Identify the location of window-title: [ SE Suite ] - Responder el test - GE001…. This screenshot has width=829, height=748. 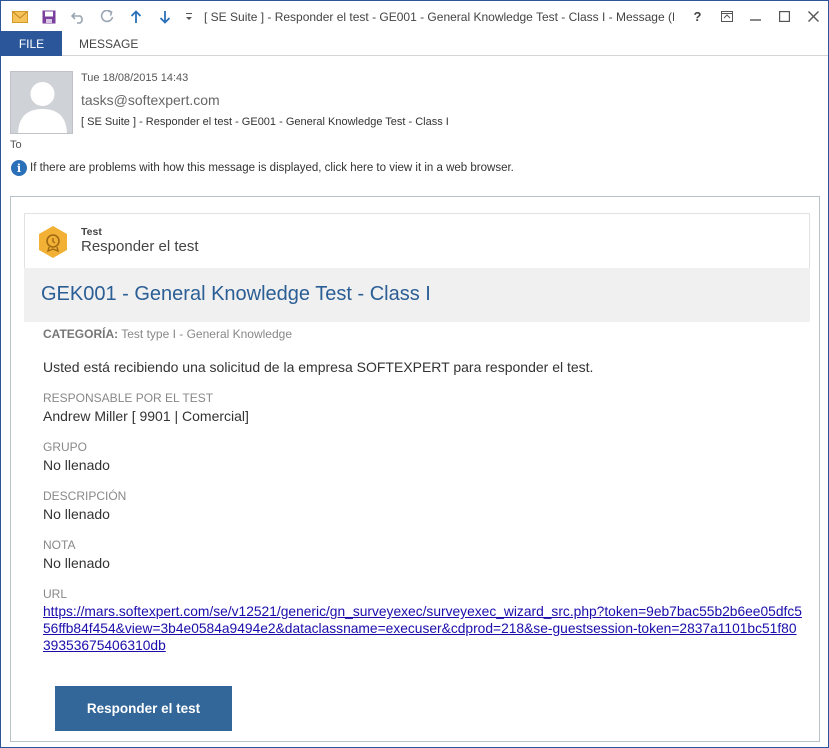
(439, 17).